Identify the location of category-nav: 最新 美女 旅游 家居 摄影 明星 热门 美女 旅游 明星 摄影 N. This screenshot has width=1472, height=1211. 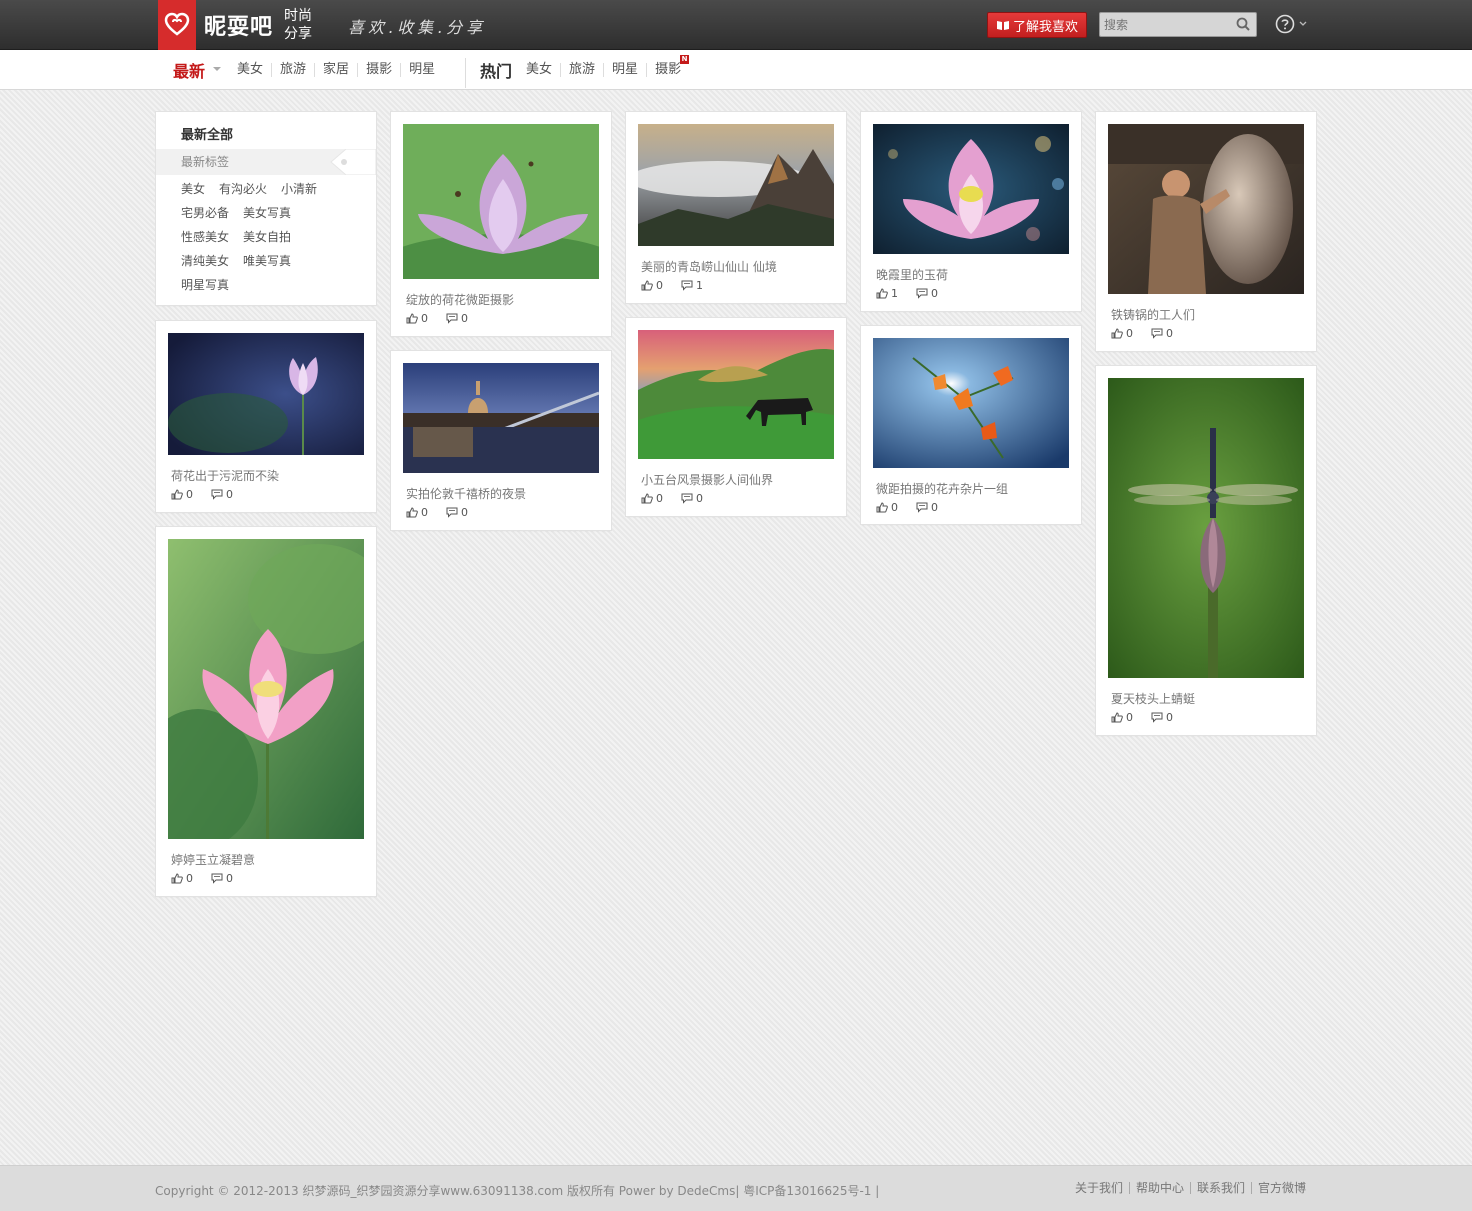
(736, 70).